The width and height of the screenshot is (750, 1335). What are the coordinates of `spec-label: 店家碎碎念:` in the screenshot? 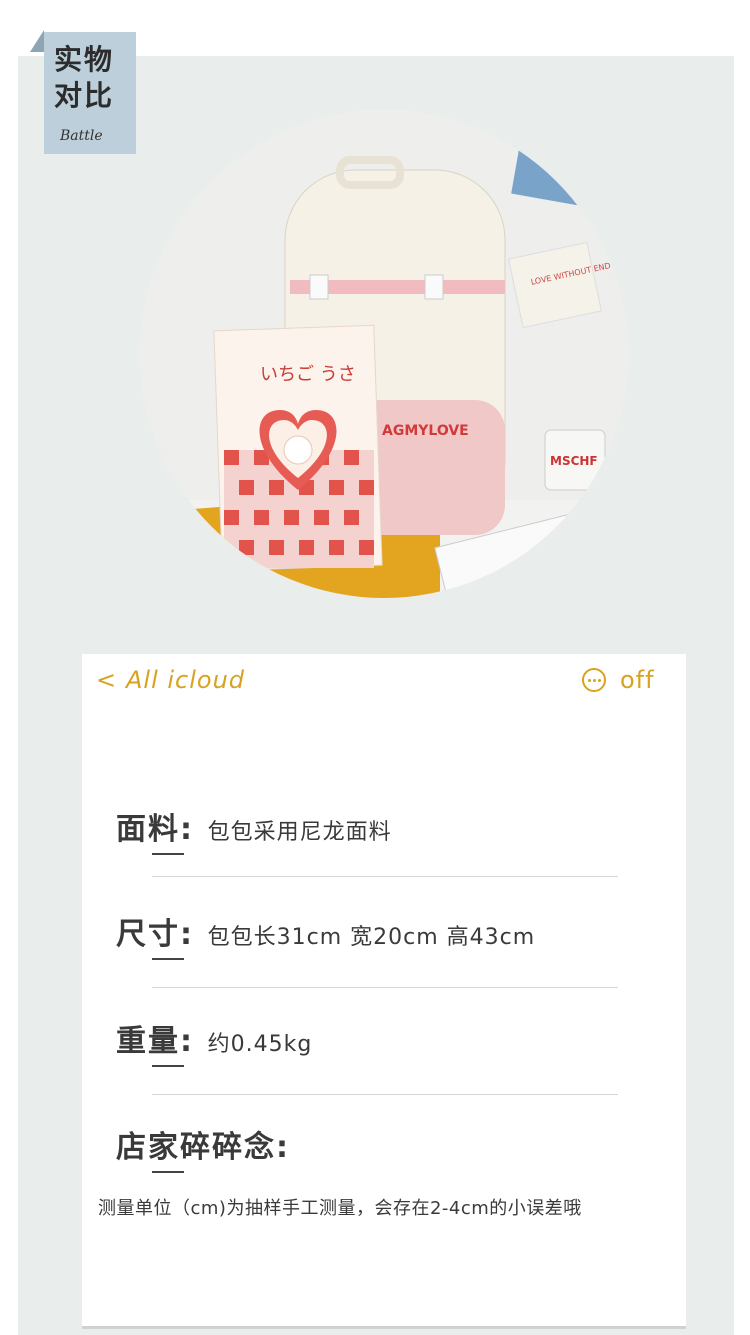 It's located at (203, 1147).